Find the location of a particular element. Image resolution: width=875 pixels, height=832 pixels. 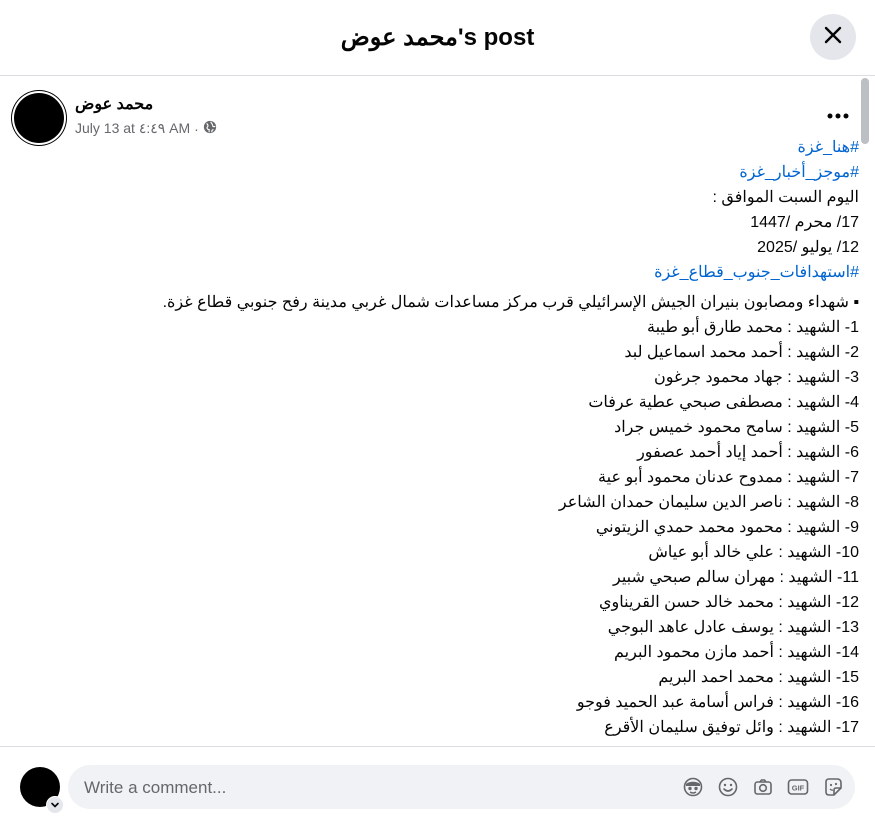

scrollbar is located at coordinates (864, 410).